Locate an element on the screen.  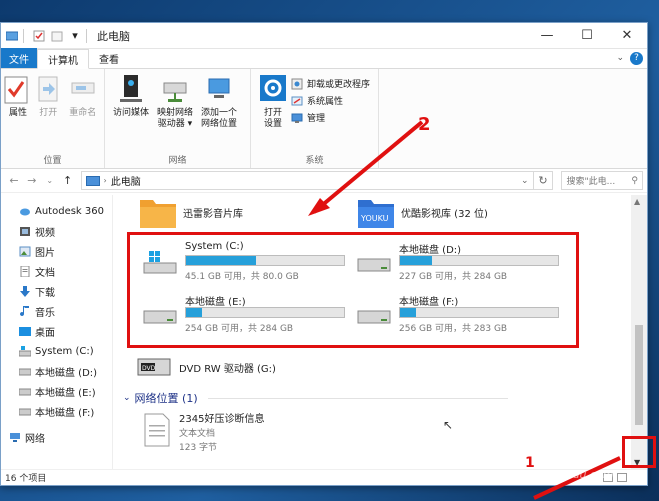
window-title: 此电脑 is located at coordinates (113, 36).